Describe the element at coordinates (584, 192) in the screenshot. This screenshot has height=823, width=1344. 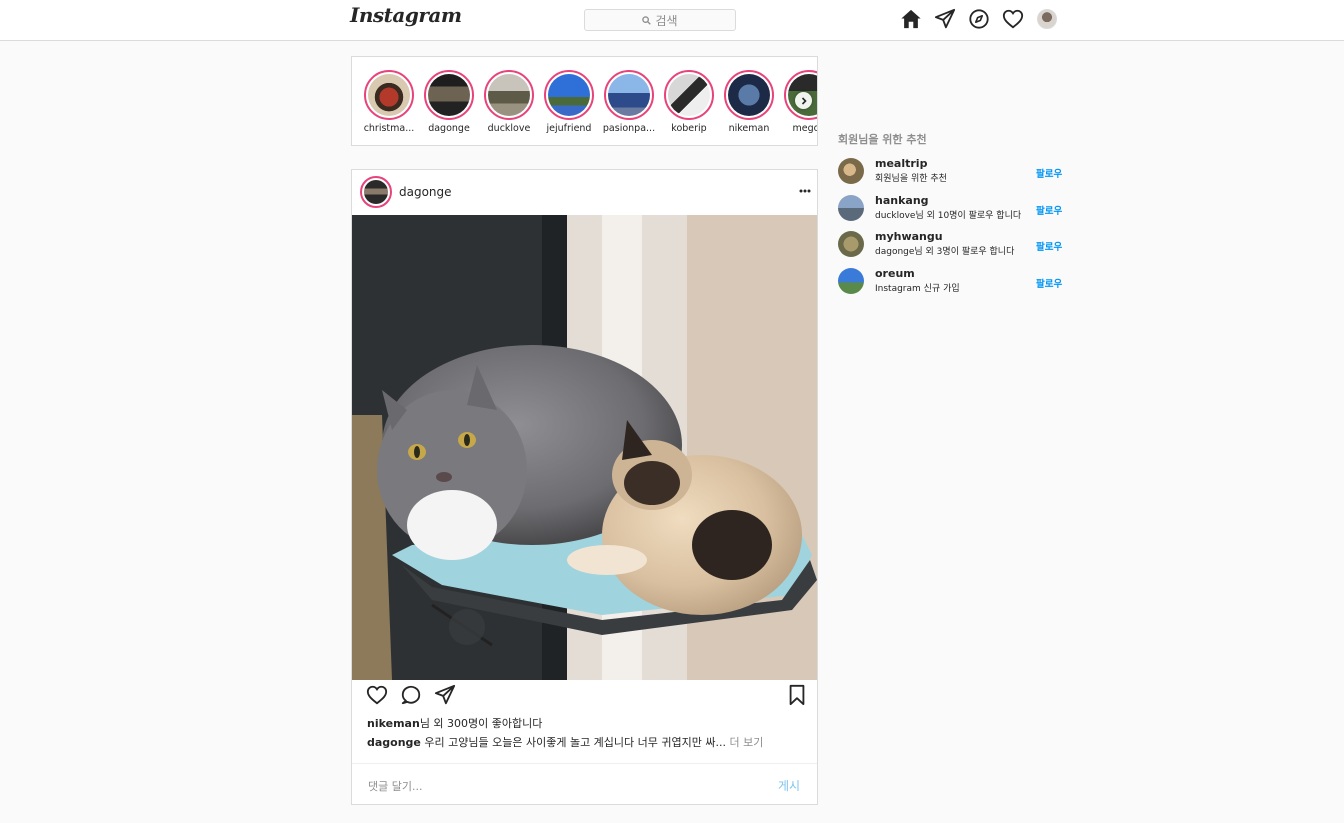
I see `post-header: dagonge` at that location.